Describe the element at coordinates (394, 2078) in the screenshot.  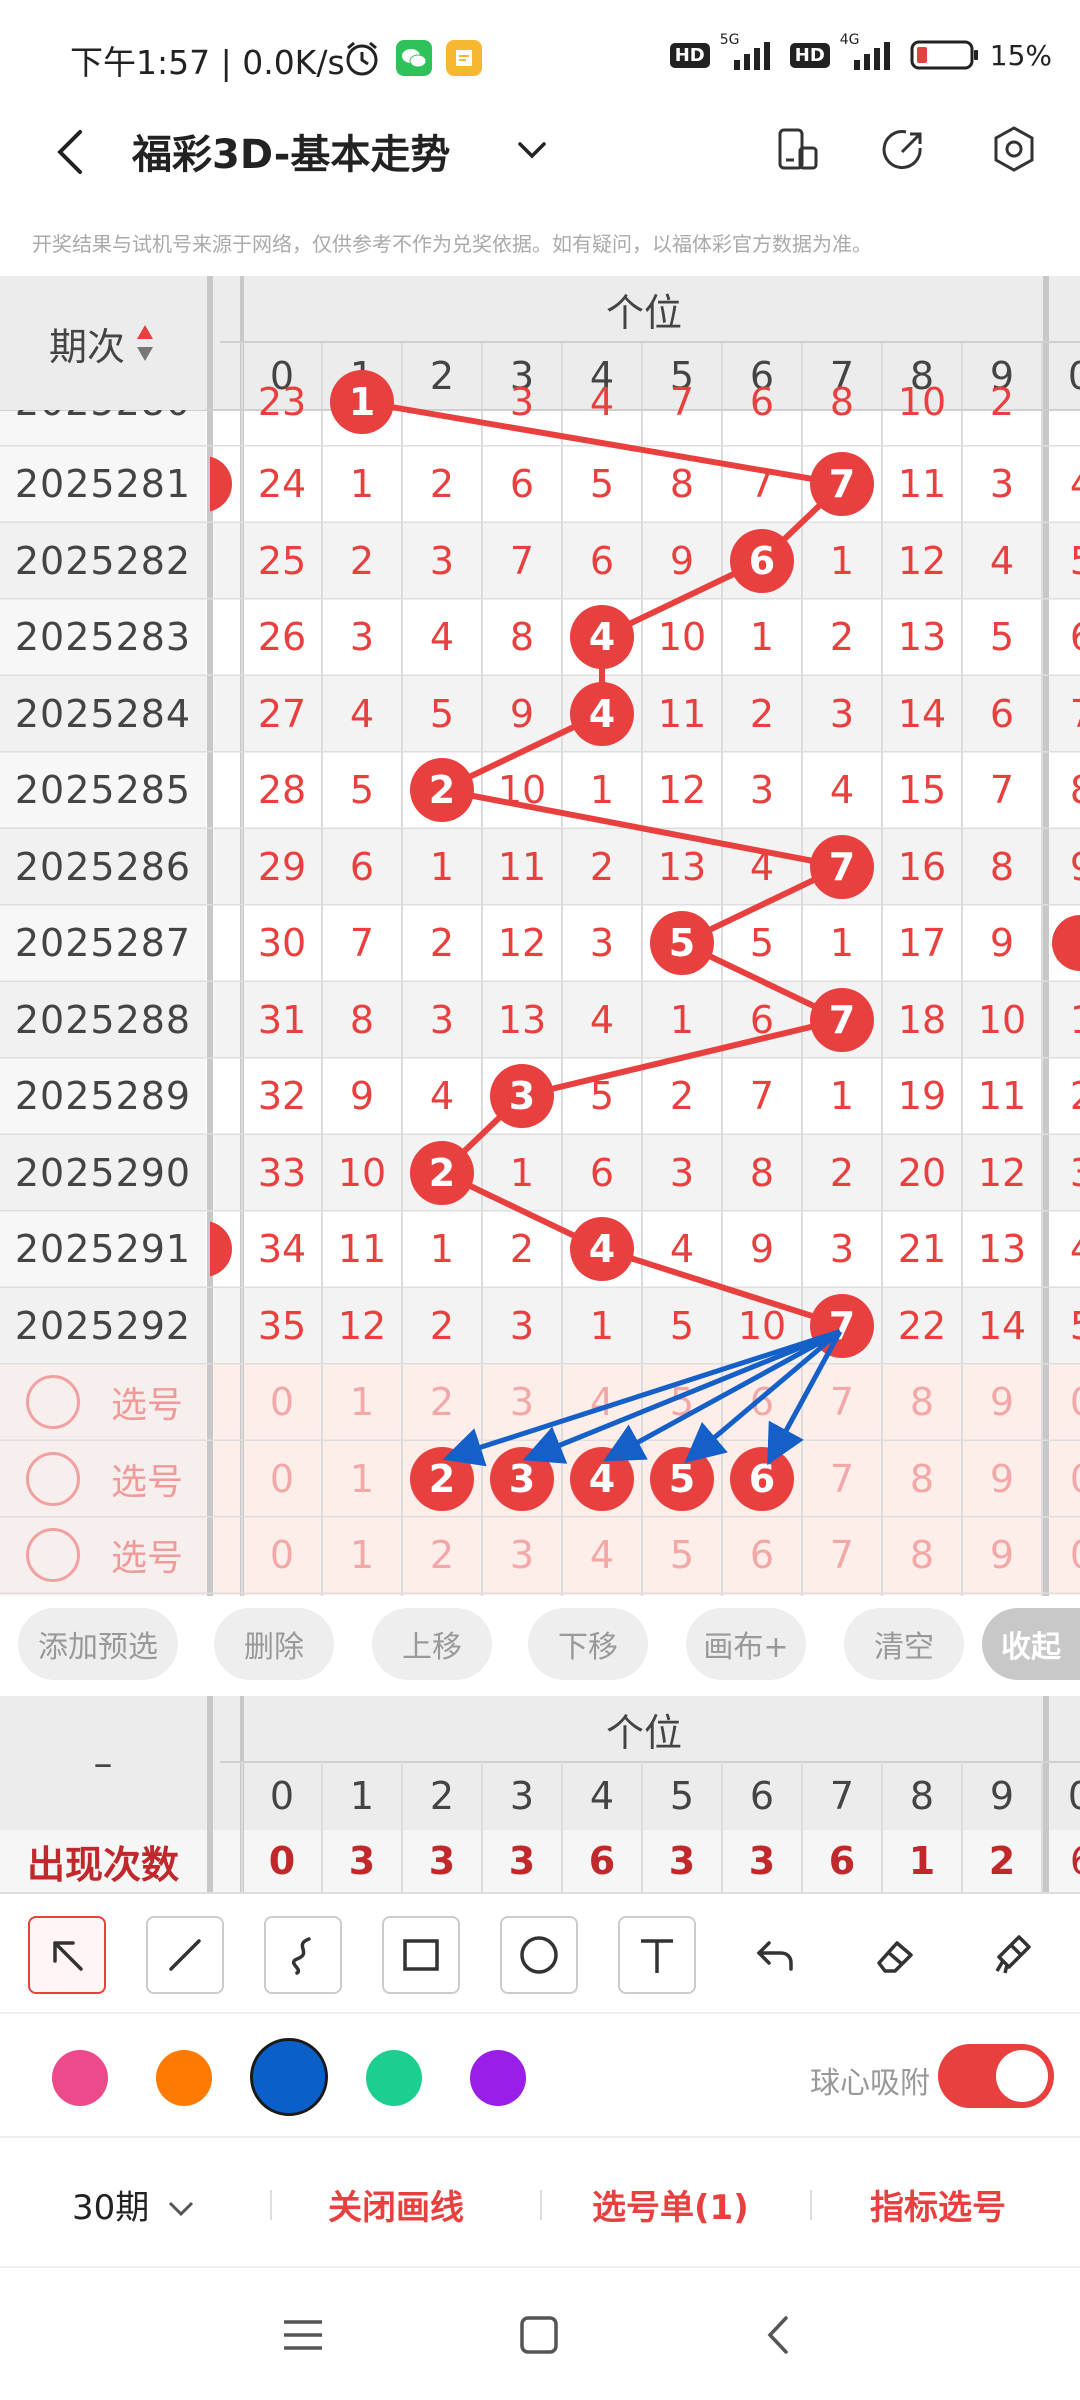
I see `color-green` at that location.